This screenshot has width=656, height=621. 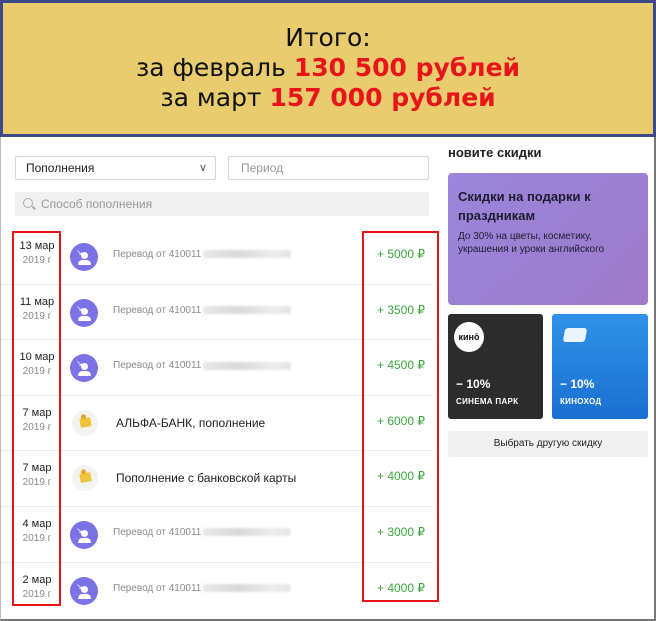 What do you see at coordinates (382, 97) in the screenshot?
I see `march-total: 157 000 рублей` at bounding box center [382, 97].